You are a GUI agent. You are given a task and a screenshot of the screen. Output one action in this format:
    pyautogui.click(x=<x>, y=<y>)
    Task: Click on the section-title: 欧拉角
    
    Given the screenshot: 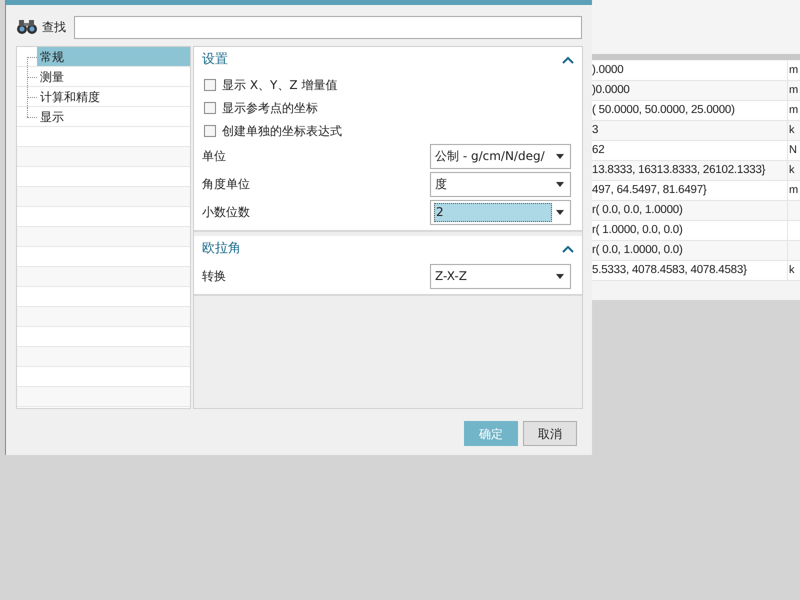 What is the action you would take?
    pyautogui.click(x=221, y=249)
    